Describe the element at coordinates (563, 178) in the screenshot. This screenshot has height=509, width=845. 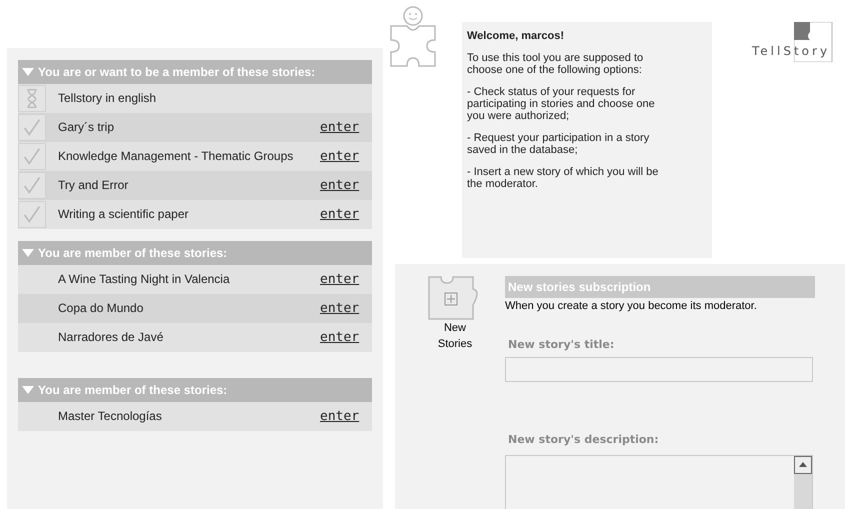
I see `welcome-paragraph: - Insert a new story of which you will be the moderator.` at that location.